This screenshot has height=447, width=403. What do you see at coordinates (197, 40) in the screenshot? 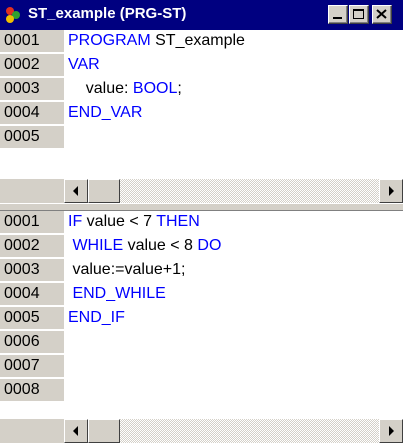
I see `code-token: ST_example` at bounding box center [197, 40].